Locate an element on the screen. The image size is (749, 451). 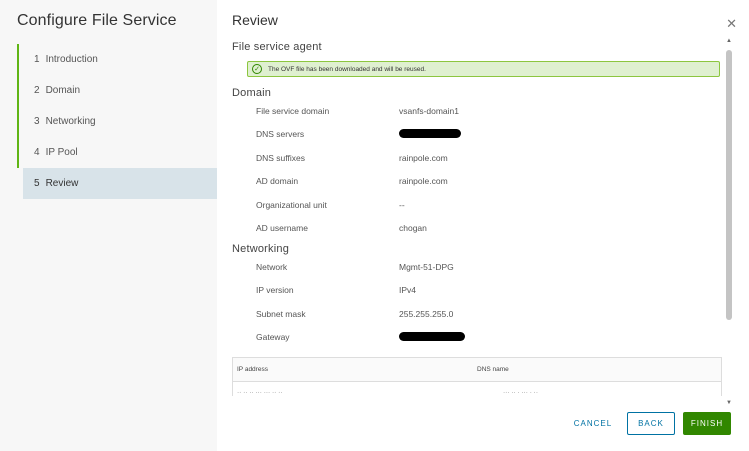
detail-label: AD username is located at coordinates (282, 228).